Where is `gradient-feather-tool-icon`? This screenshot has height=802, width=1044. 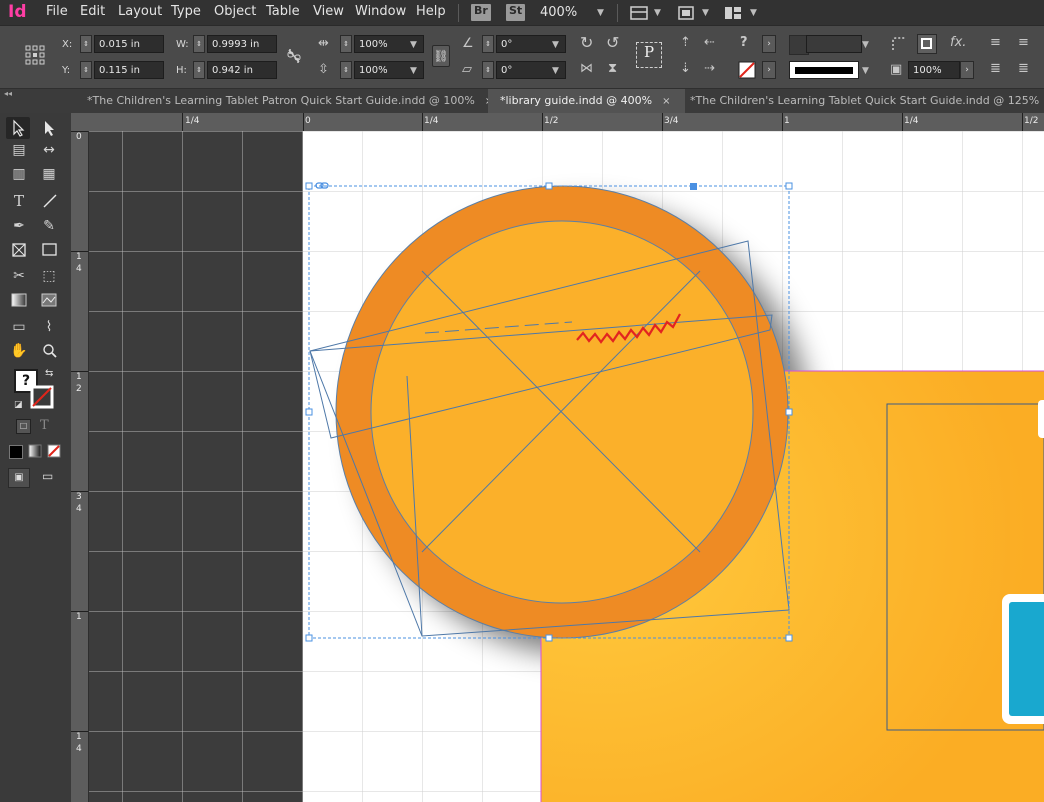 gradient-feather-tool-icon is located at coordinates (49, 300).